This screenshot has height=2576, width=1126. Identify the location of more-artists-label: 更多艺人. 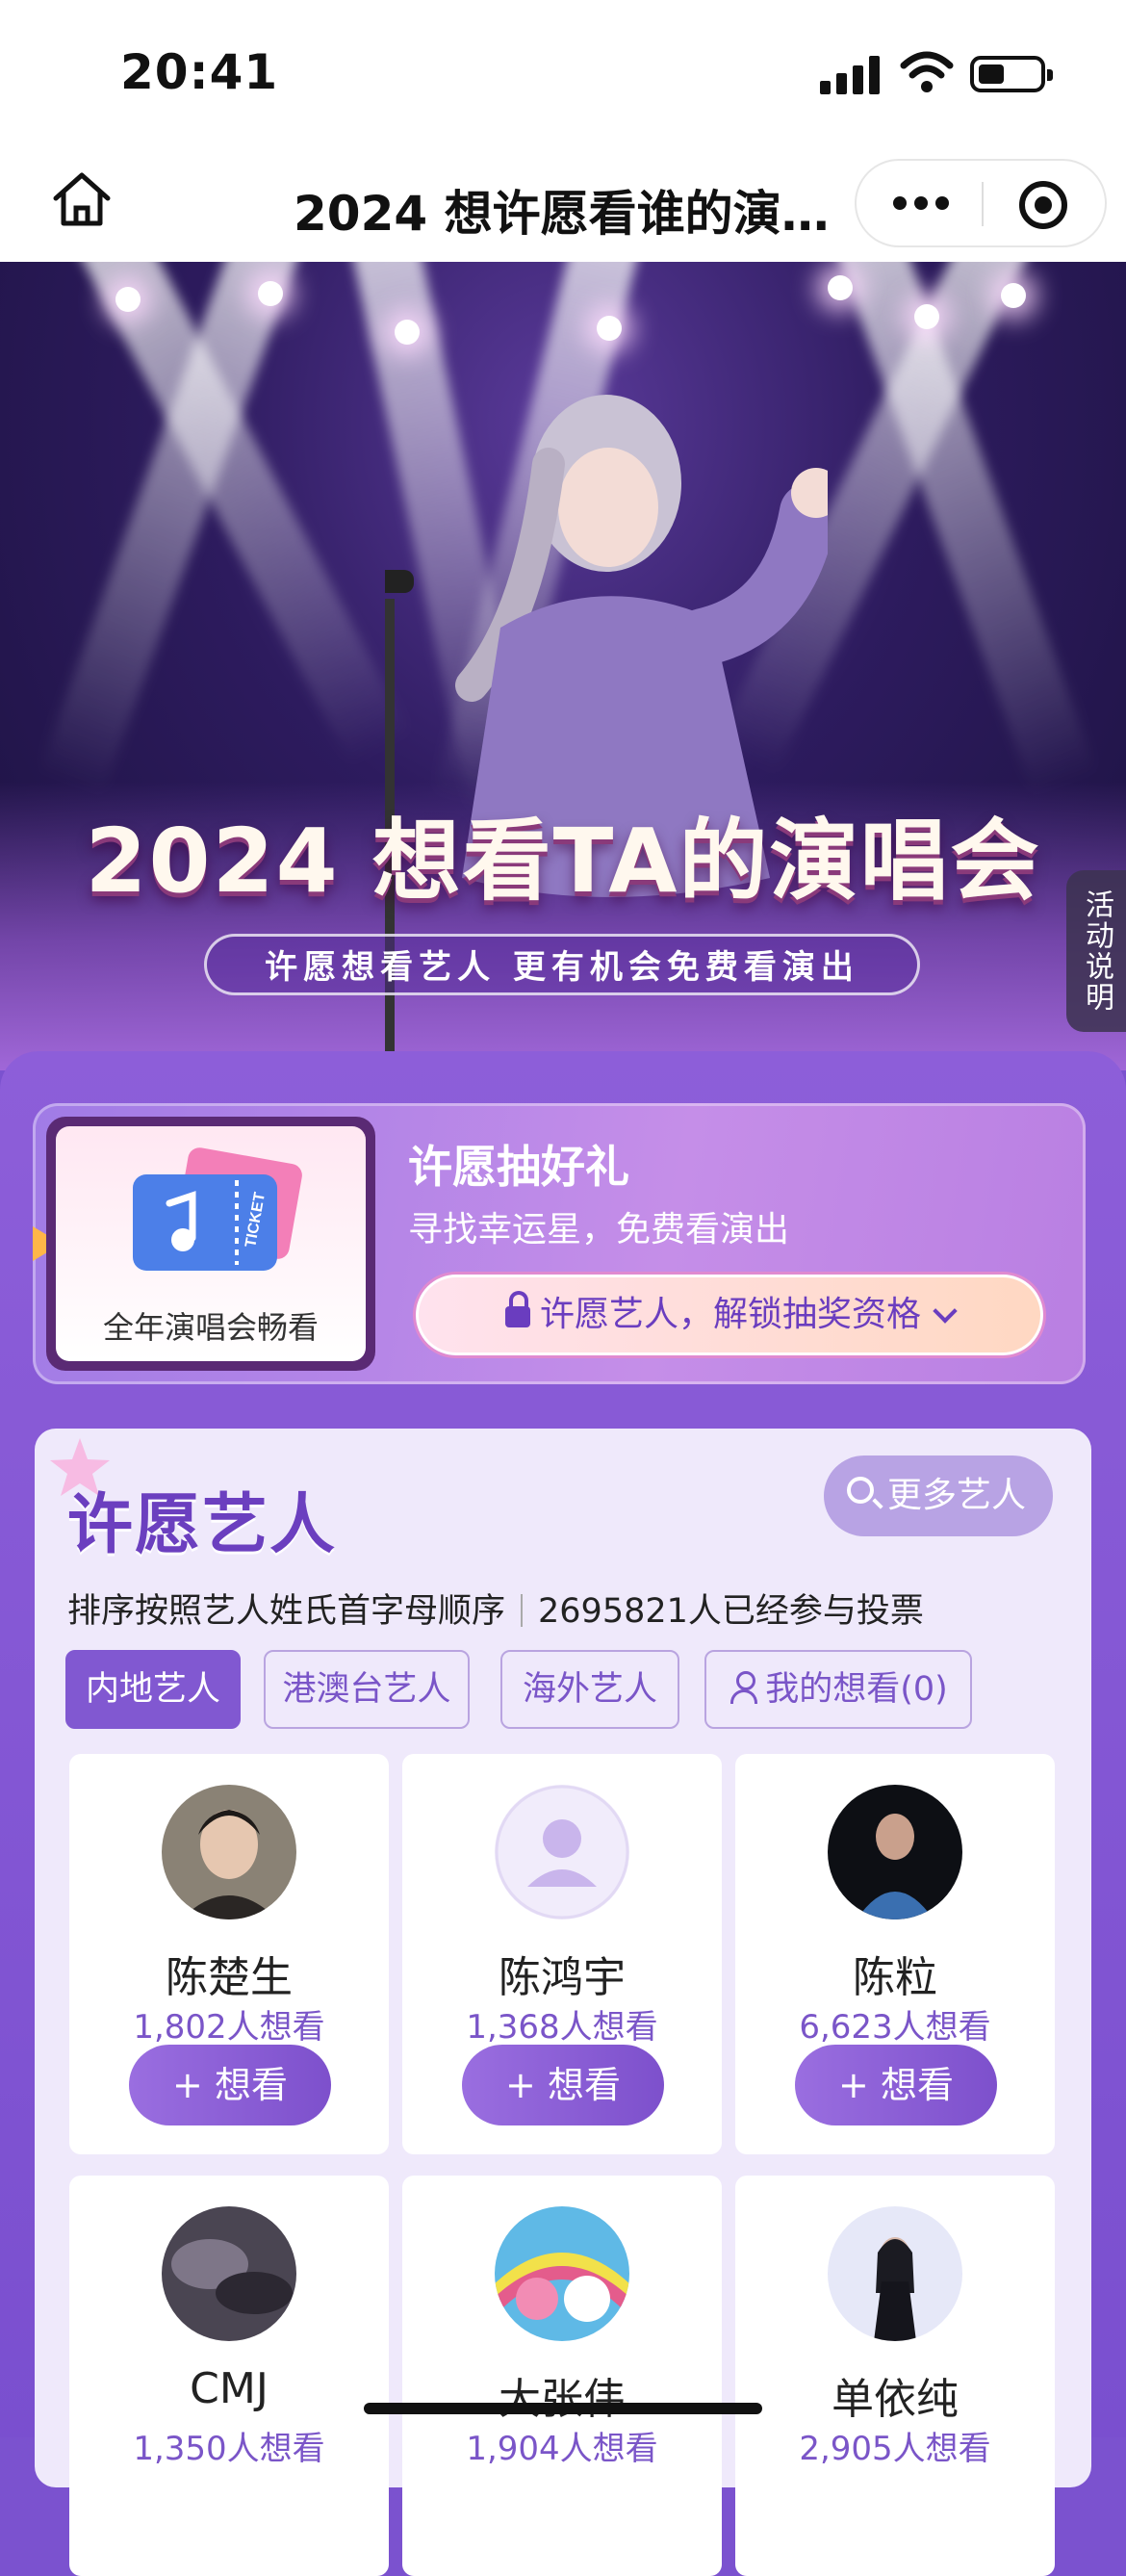
(957, 1496).